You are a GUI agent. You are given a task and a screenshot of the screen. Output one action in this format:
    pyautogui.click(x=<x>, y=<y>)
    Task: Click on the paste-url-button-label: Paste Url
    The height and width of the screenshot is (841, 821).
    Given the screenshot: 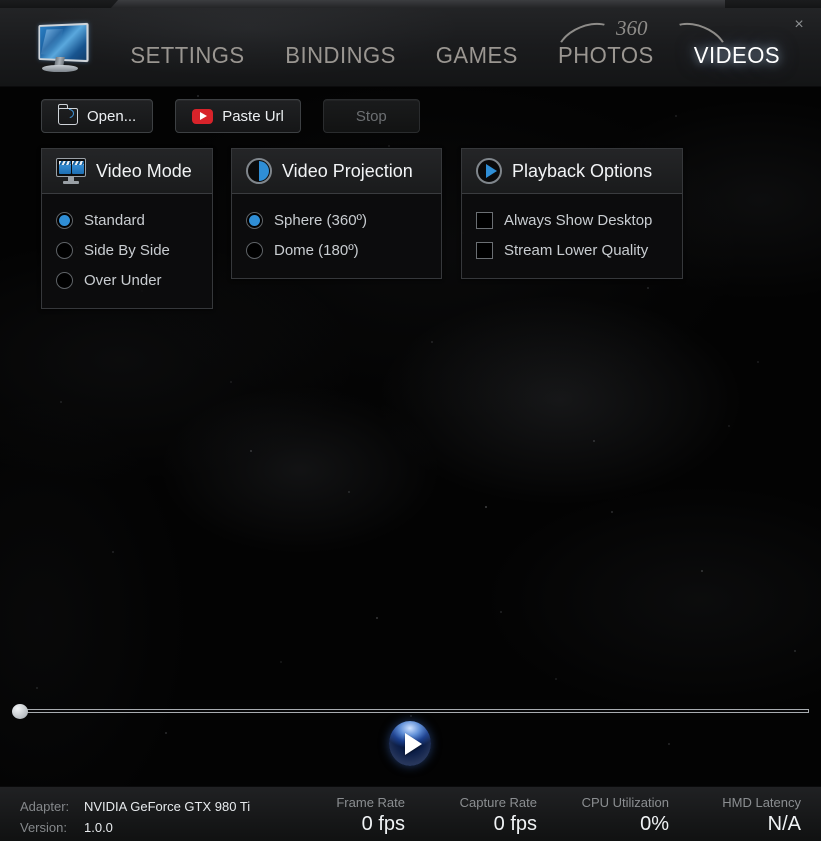 What is the action you would take?
    pyautogui.click(x=253, y=116)
    